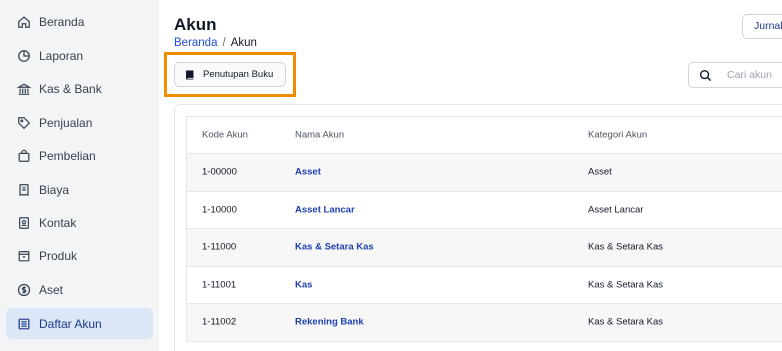 The image size is (782, 351). I want to click on search-icon, so click(705, 75).